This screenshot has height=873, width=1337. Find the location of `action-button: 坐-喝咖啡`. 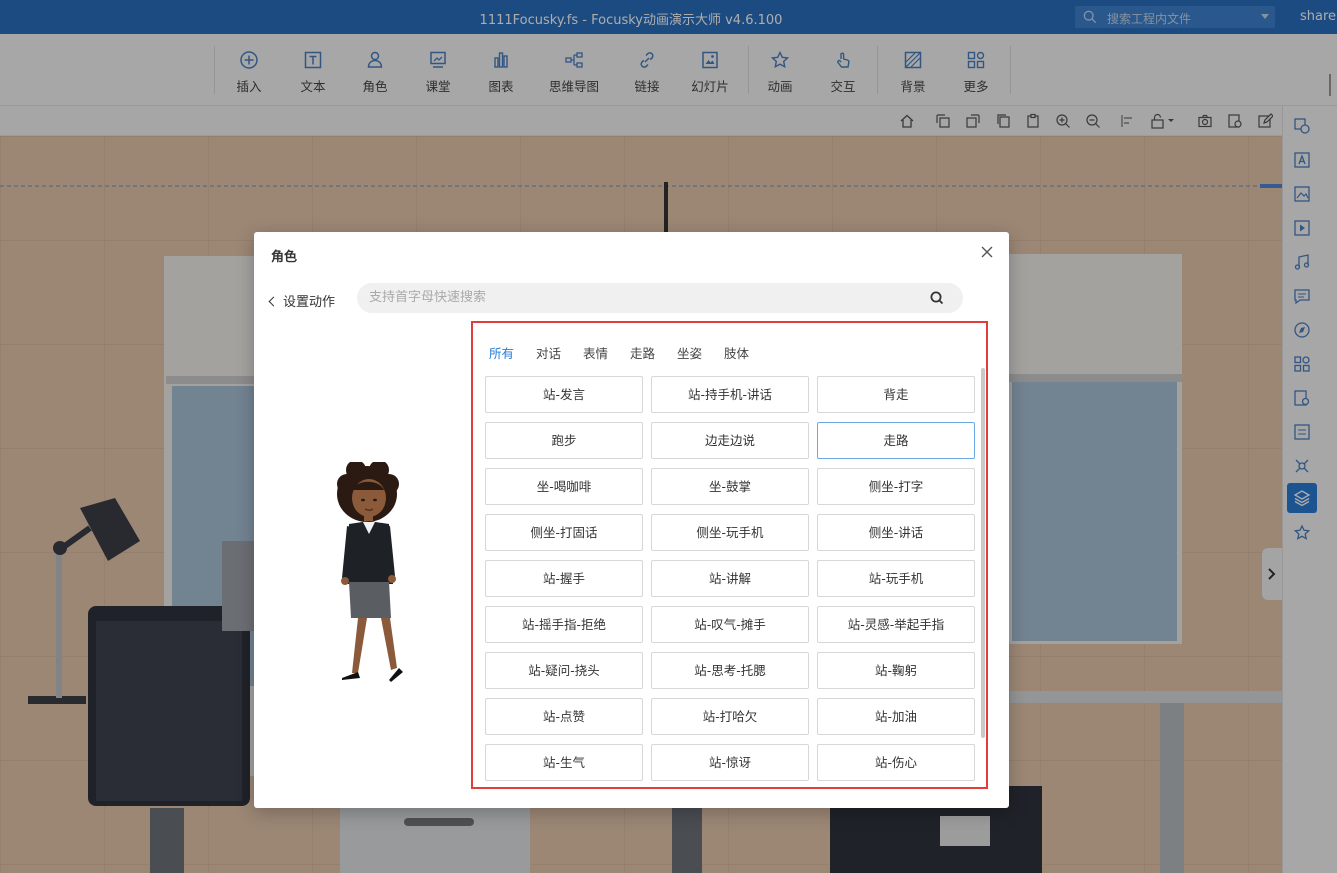

action-button: 坐-喝咖啡 is located at coordinates (564, 486).